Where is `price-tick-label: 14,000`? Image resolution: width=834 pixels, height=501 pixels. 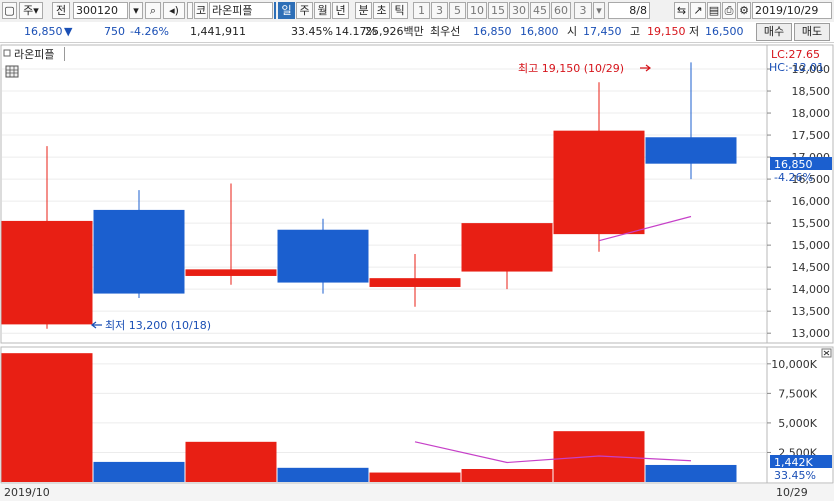 price-tick-label: 14,000 is located at coordinates (811, 289).